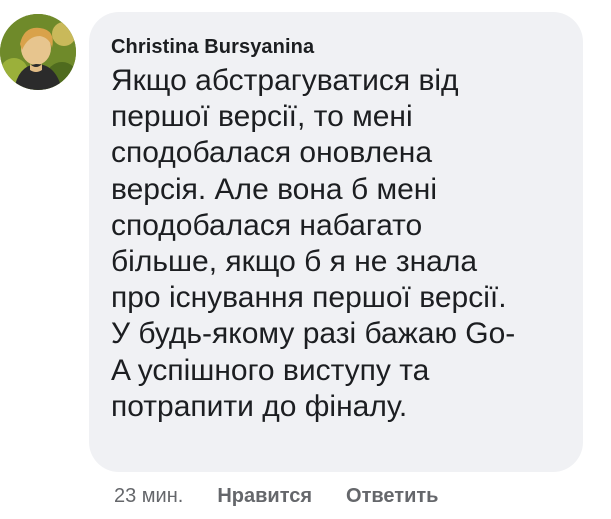 The width and height of the screenshot is (611, 519). What do you see at coordinates (392, 496) in the screenshot?
I see `reply-button: Ответить` at bounding box center [392, 496].